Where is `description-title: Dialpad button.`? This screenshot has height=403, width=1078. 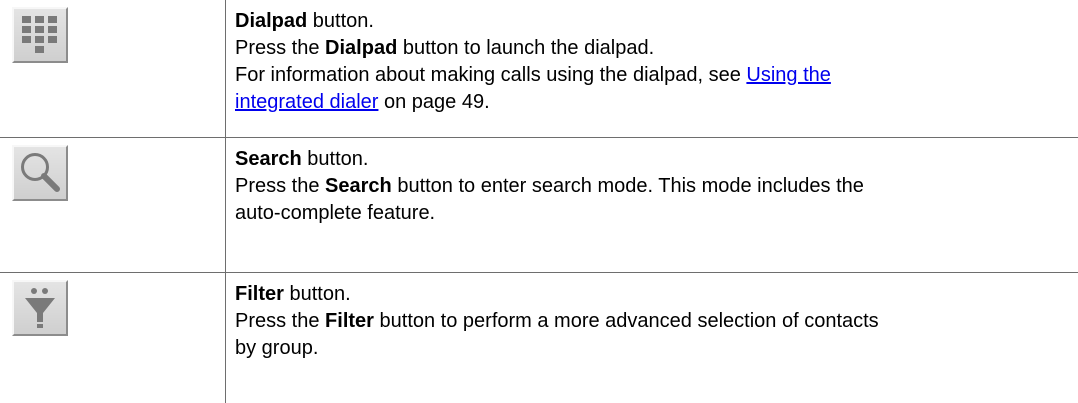
description-title: Dialpad button. is located at coordinates (652, 21).